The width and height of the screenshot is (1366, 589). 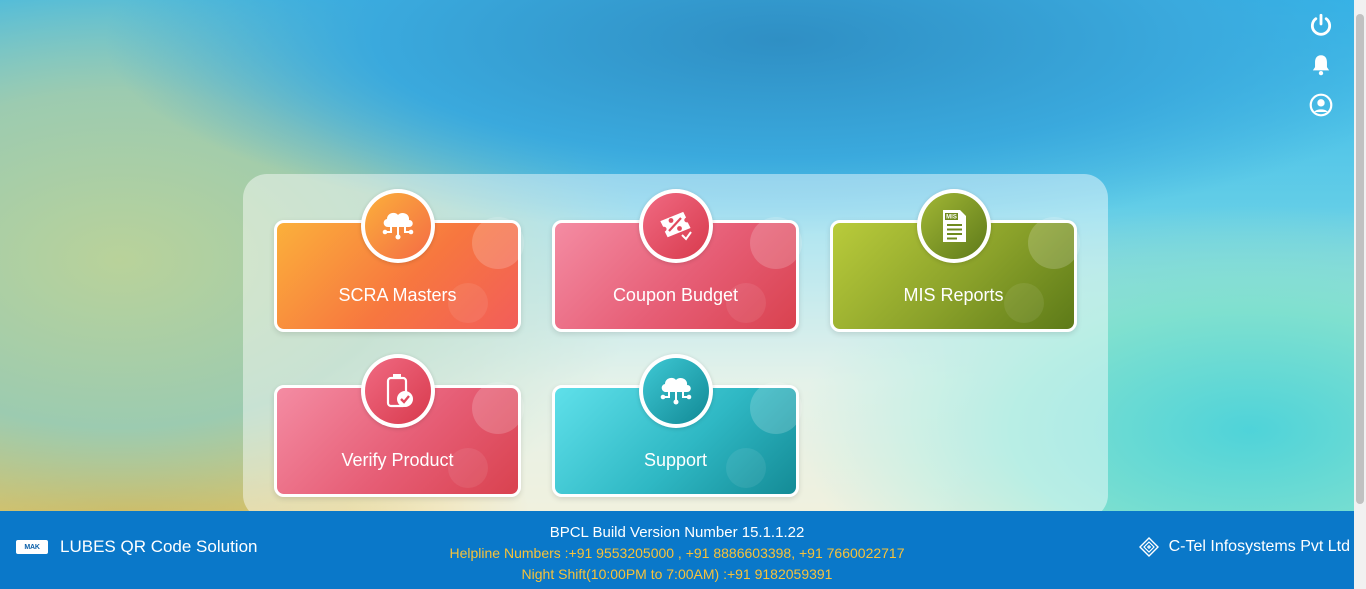 What do you see at coordinates (675, 295) in the screenshot?
I see `tile-label: Coupon Budget` at bounding box center [675, 295].